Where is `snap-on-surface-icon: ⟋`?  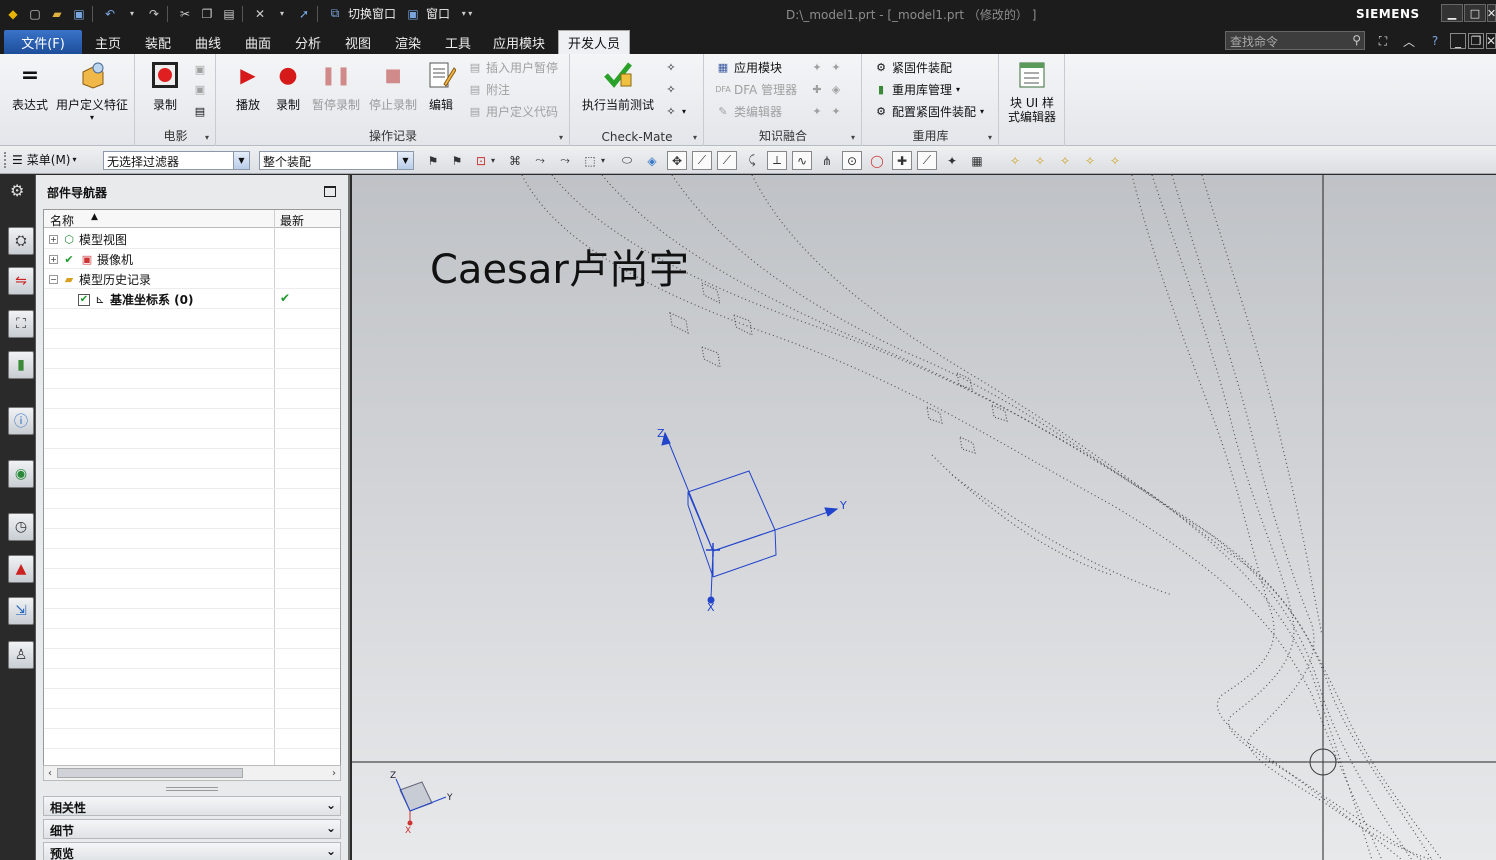 snap-on-surface-icon: ⟋ is located at coordinates (927, 160).